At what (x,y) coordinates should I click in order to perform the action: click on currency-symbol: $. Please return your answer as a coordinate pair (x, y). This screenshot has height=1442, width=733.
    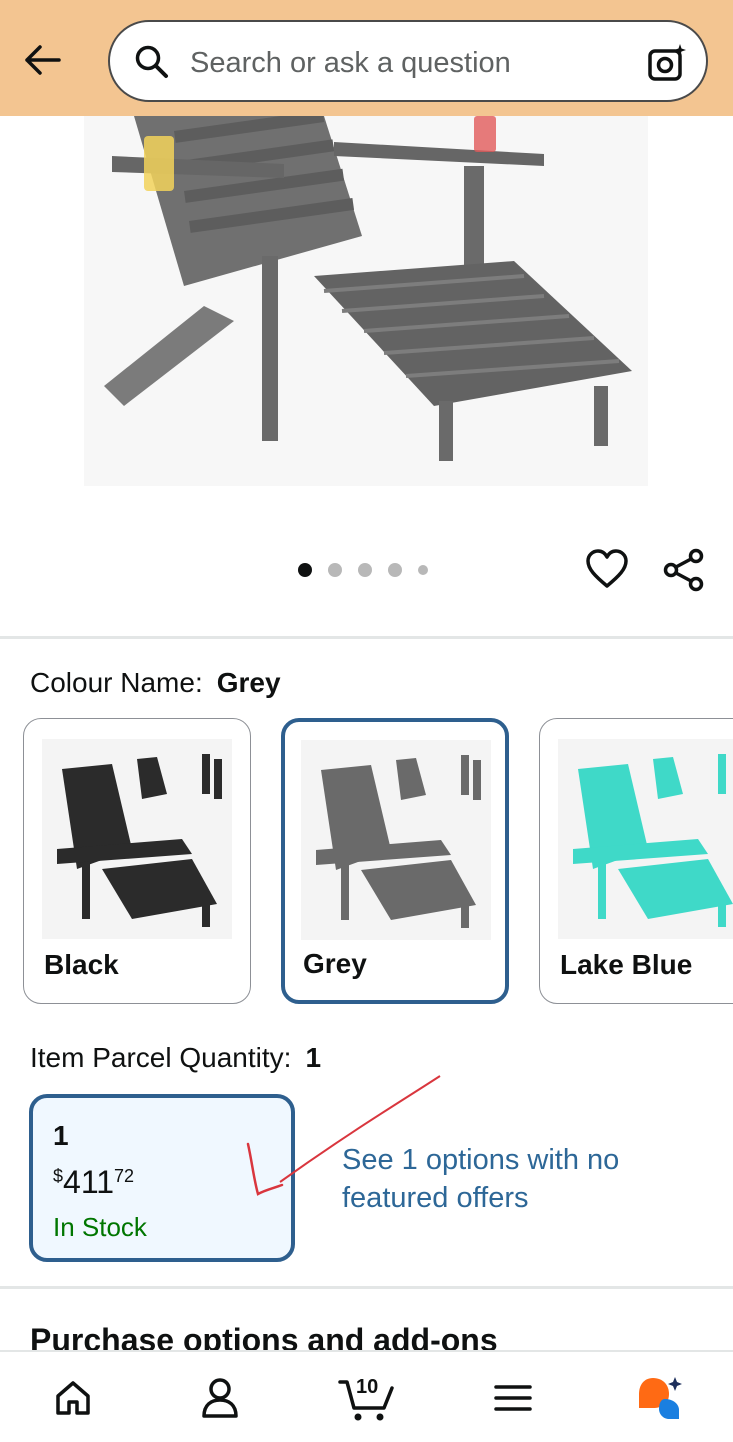
    Looking at the image, I should click on (58, 1176).